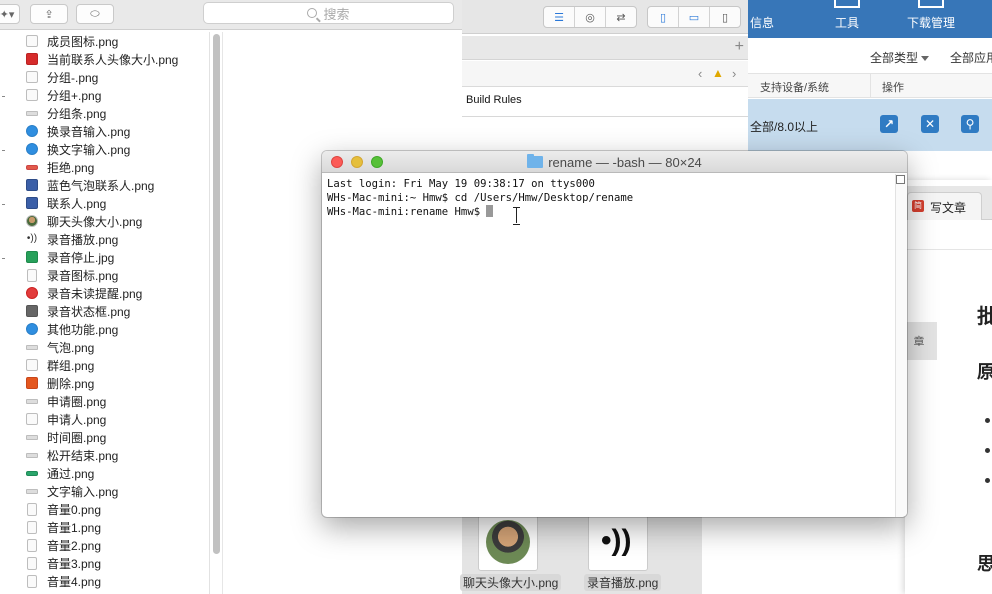 Image resolution: width=992 pixels, height=594 pixels. What do you see at coordinates (725, 17) in the screenshot?
I see `utilities-toggle-button: ▯` at bounding box center [725, 17].